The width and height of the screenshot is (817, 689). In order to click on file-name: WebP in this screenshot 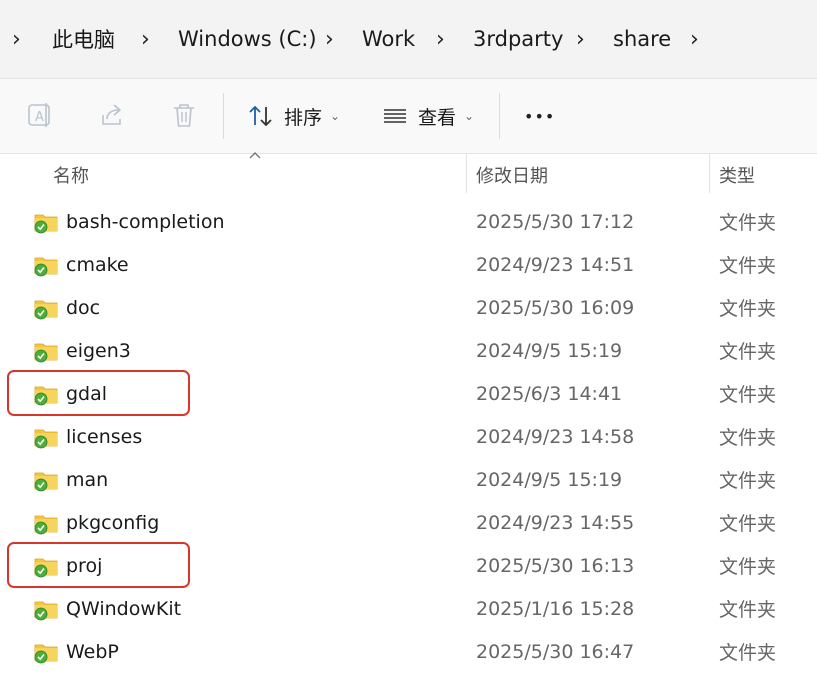, I will do `click(92, 651)`.